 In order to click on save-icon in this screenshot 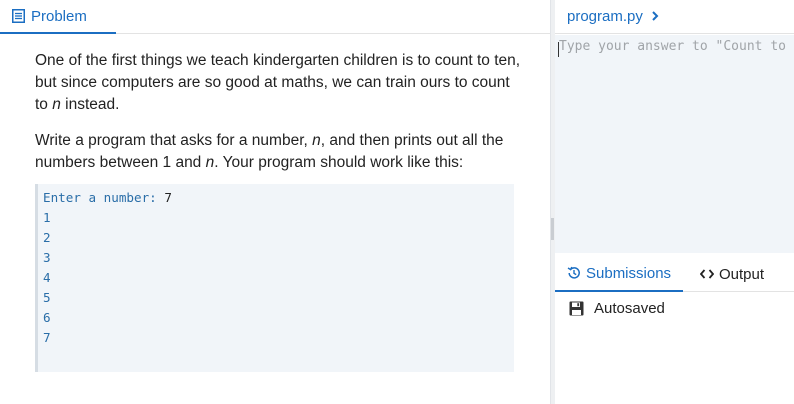, I will do `click(576, 308)`.